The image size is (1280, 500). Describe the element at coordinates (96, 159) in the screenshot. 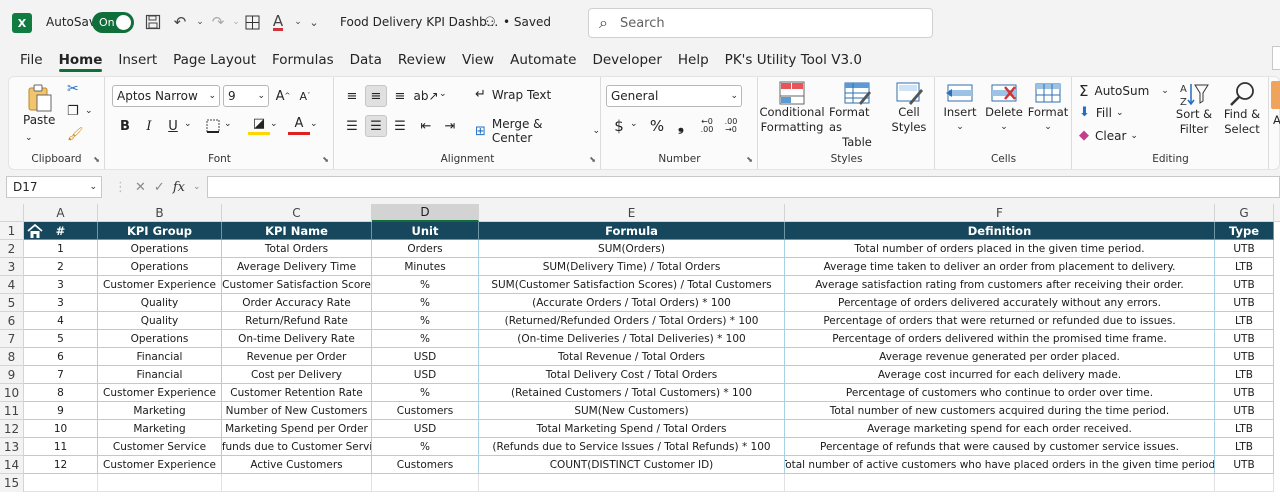

I see `clipboard-launcher-icon: ⬊` at that location.